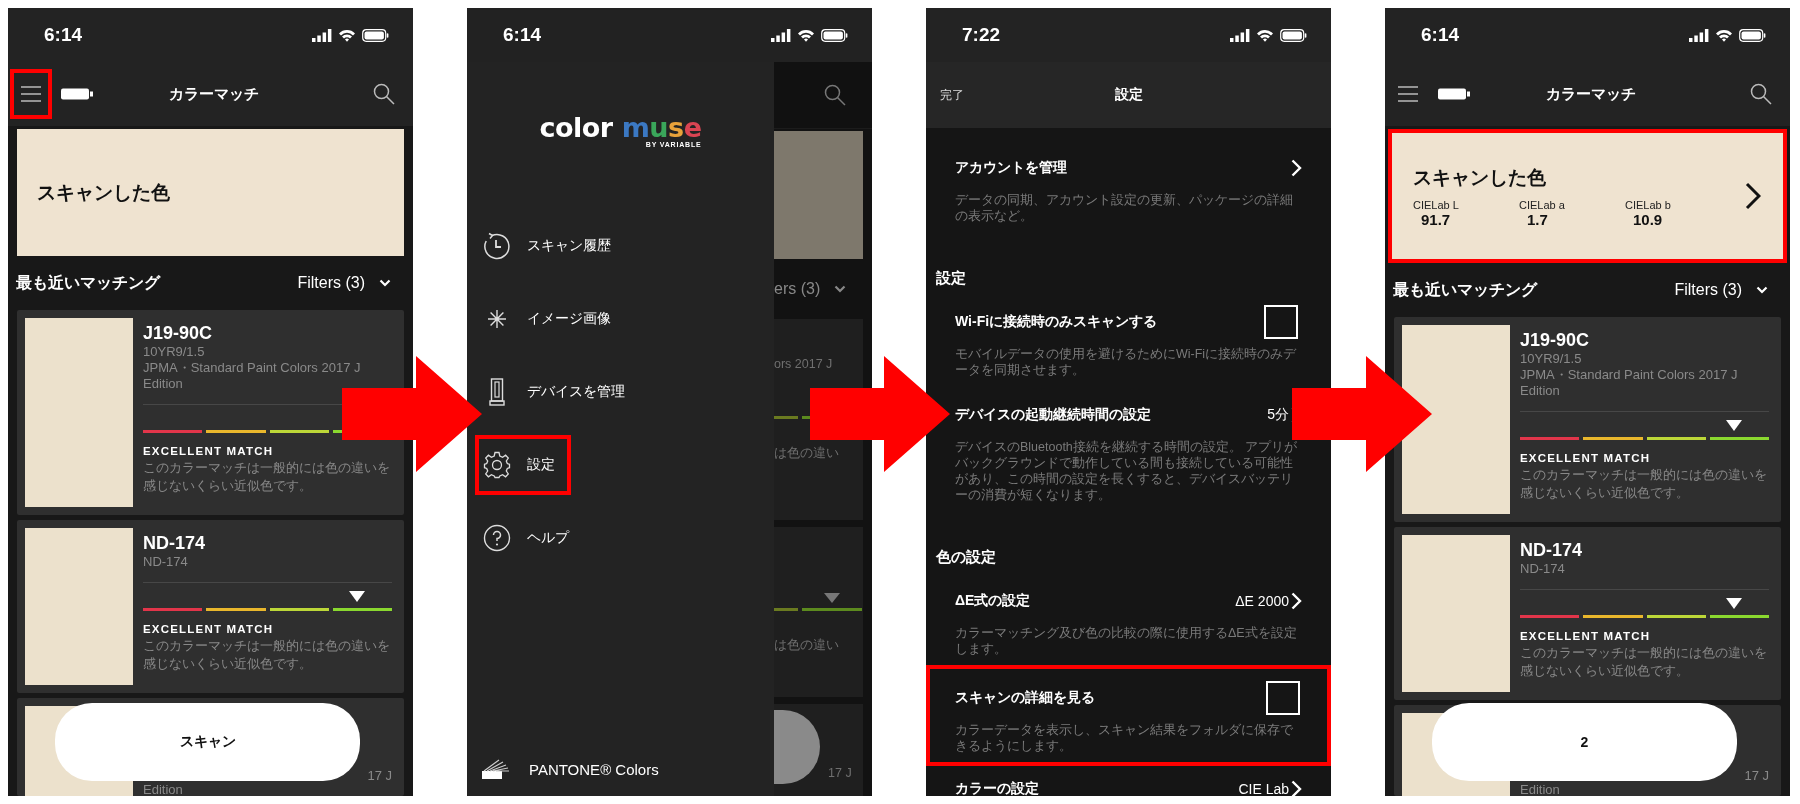 The image size is (1800, 804). I want to click on done-button: 完了, so click(960, 95).